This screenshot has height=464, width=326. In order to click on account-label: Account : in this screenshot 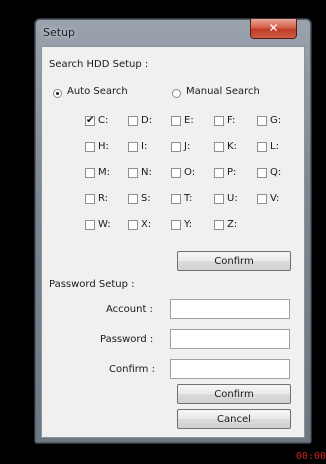, I will do `click(129, 309)`.